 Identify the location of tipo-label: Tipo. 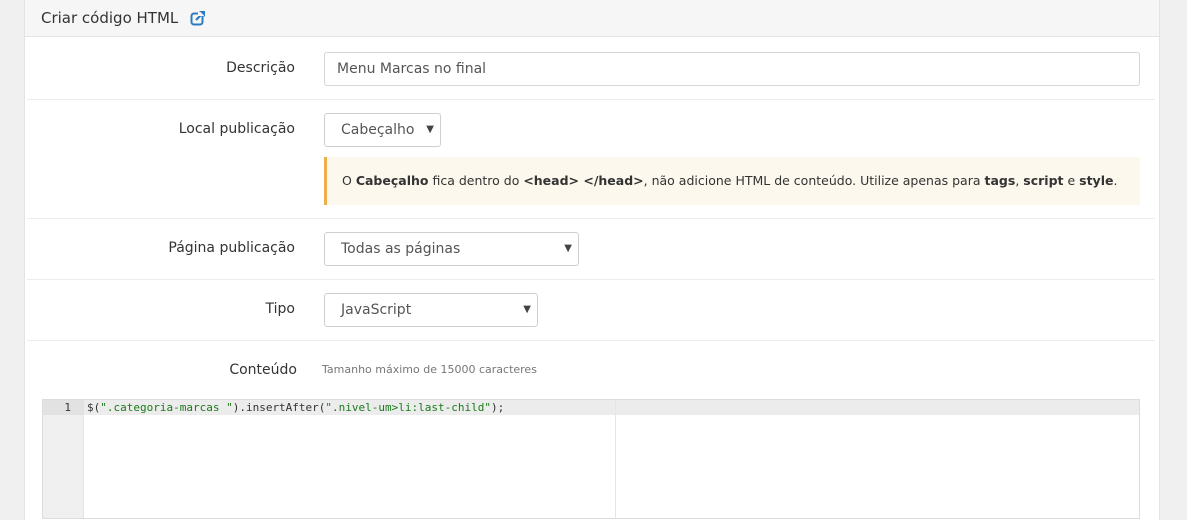
(280, 309).